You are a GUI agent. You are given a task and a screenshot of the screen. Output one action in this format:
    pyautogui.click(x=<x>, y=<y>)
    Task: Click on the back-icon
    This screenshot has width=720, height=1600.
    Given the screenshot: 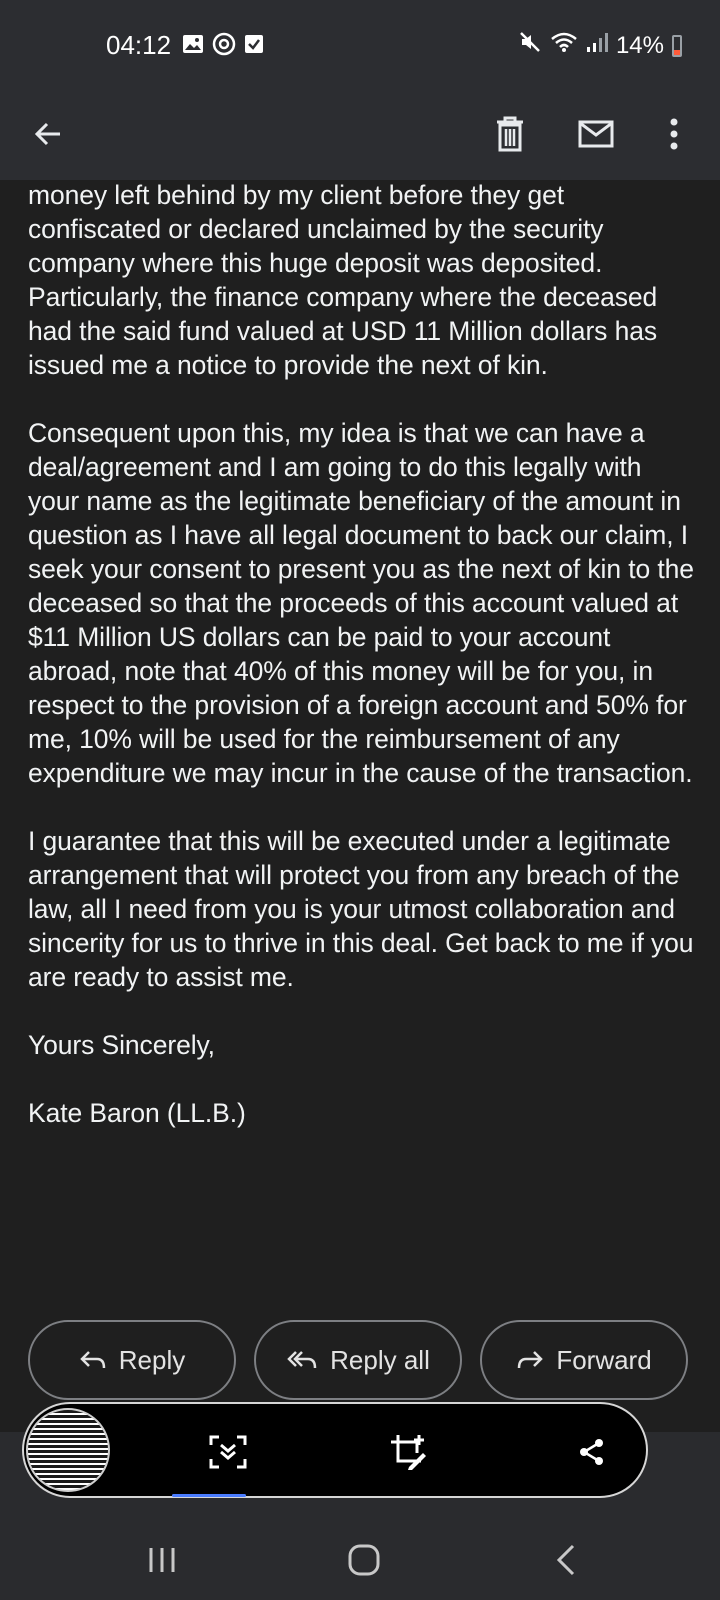 What is the action you would take?
    pyautogui.click(x=565, y=1560)
    